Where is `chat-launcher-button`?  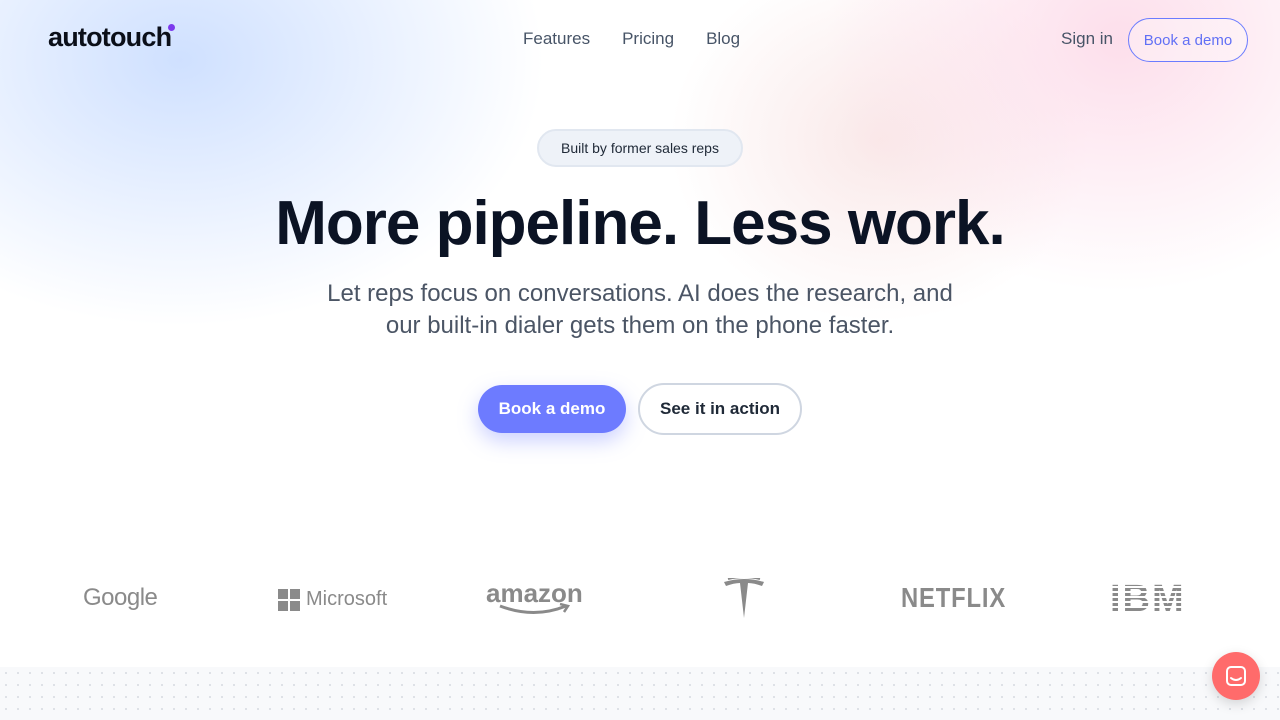
chat-launcher-button is located at coordinates (1236, 676).